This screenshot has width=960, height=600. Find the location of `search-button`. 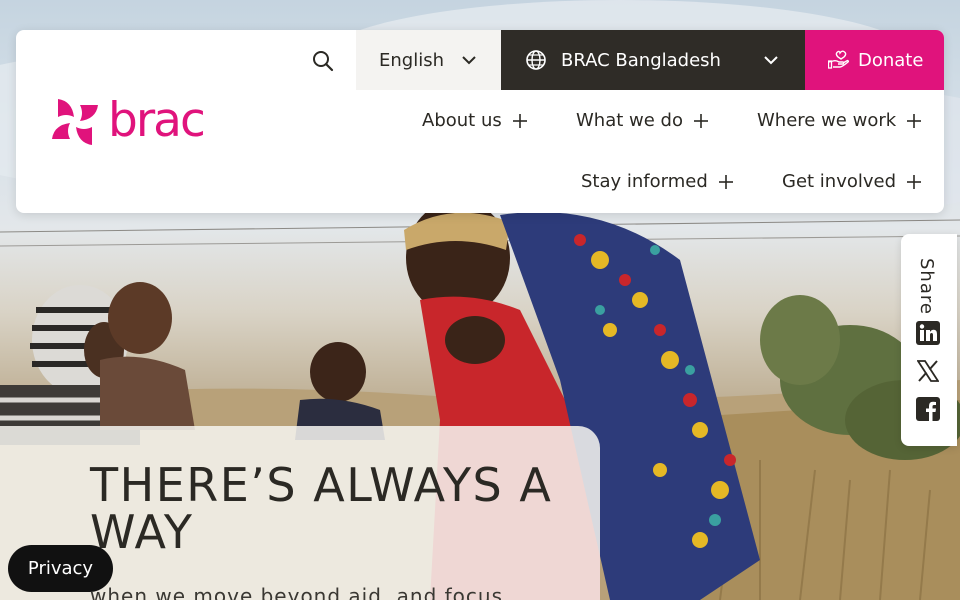

search-button is located at coordinates (323, 61).